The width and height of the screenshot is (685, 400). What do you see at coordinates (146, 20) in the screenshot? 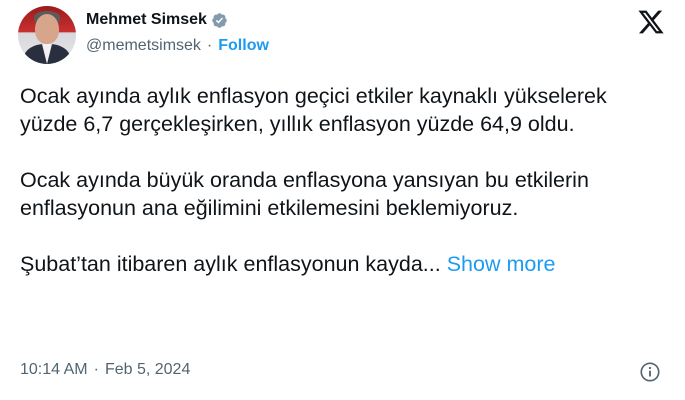
I see `author-display-name: Mehmet Simsek` at bounding box center [146, 20].